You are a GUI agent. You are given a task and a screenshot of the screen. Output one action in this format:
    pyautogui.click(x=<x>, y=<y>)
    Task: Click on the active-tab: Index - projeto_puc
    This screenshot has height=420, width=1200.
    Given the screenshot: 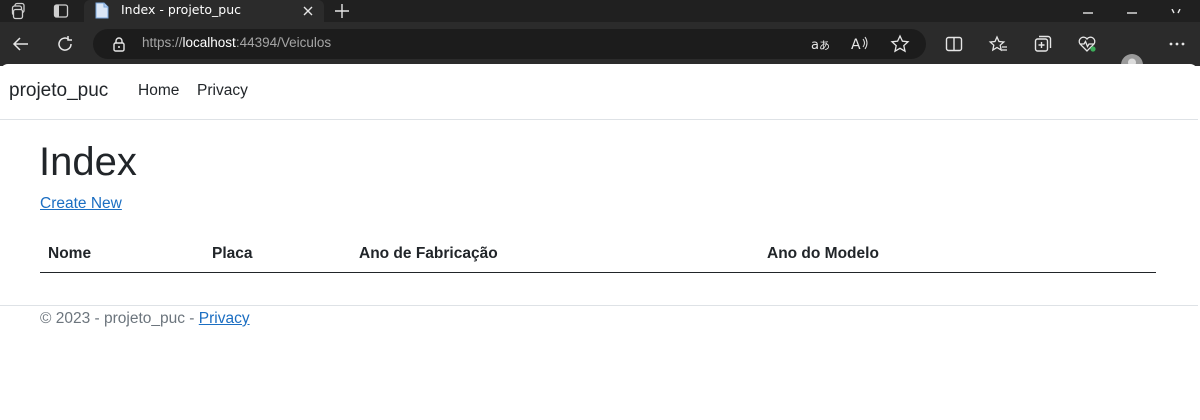 What is the action you would take?
    pyautogui.click(x=204, y=11)
    